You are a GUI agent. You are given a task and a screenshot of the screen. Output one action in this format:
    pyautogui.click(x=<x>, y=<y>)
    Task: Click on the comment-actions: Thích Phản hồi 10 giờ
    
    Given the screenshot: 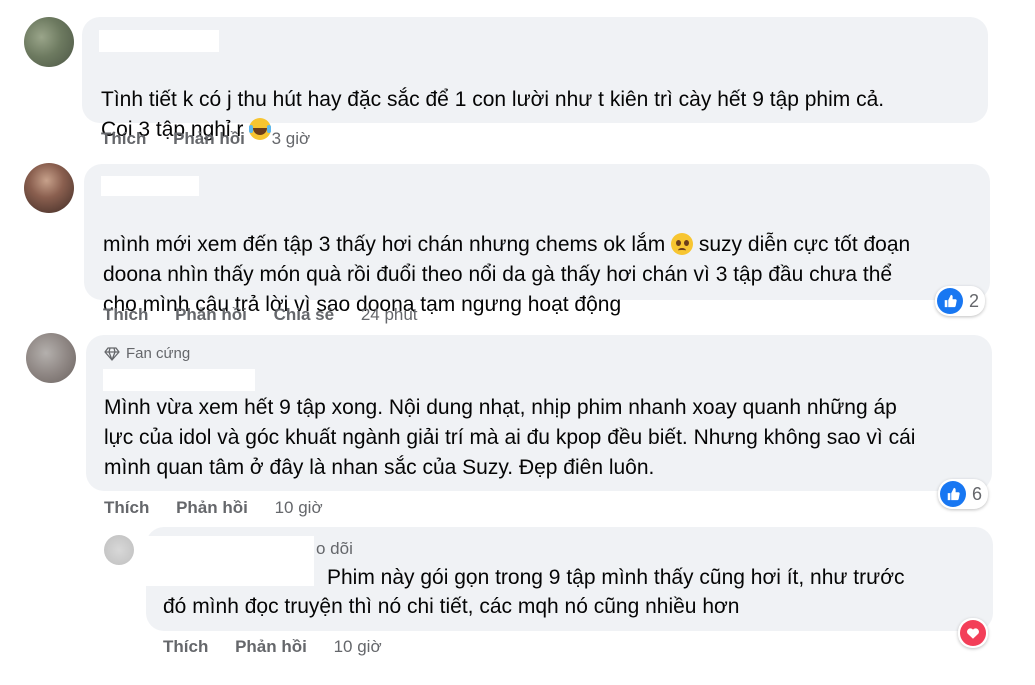 What is the action you would take?
    pyautogui.click(x=213, y=508)
    